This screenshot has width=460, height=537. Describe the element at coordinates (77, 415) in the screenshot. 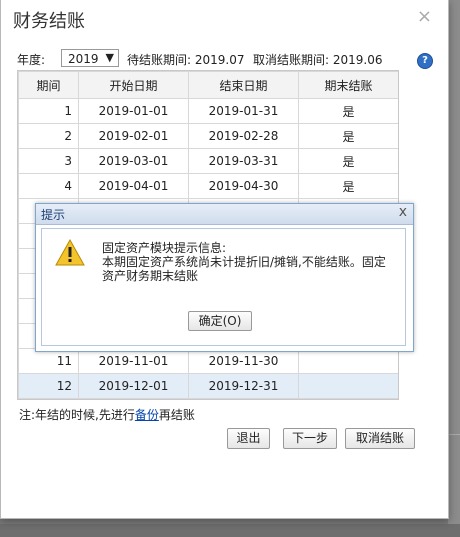

I see `note-prefix: 注:年结的时候,先进行` at that location.